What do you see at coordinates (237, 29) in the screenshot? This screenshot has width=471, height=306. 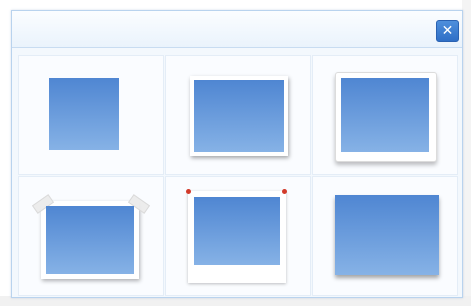 I see `dialog-titlebar: ✕` at bounding box center [237, 29].